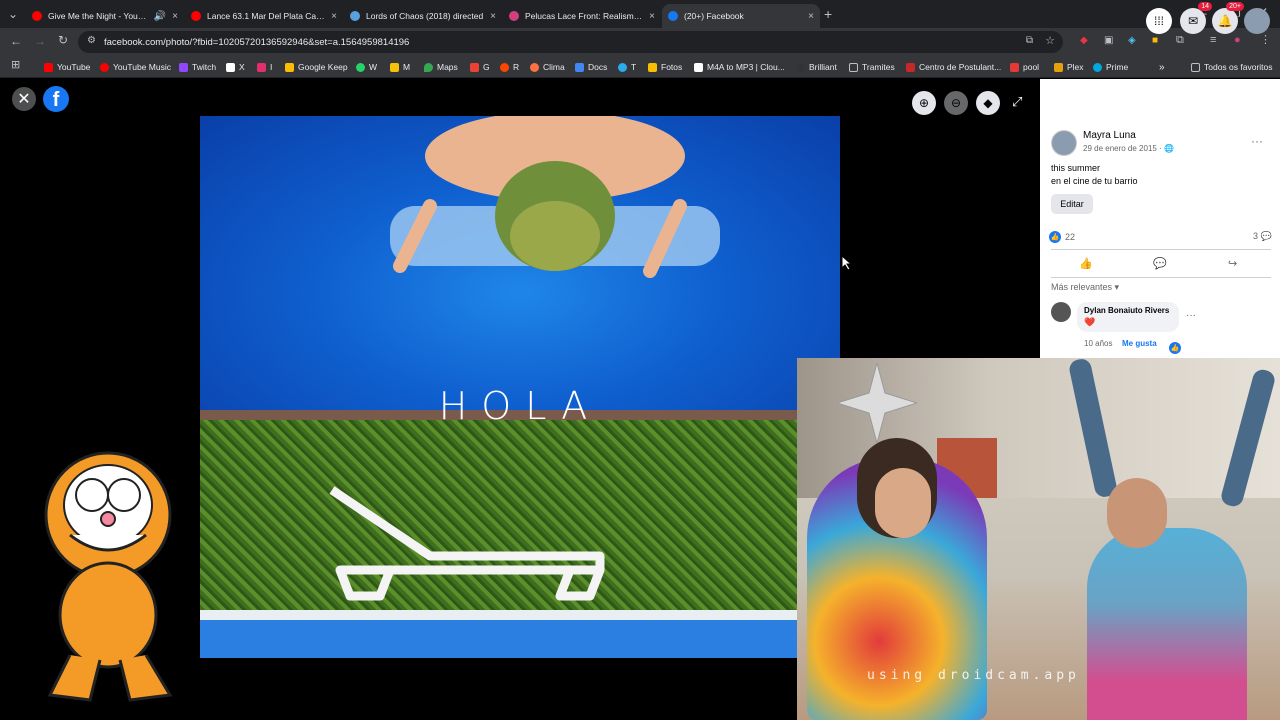 The height and width of the screenshot is (720, 1280). Describe the element at coordinates (423, 16) in the screenshot. I see `tab-lords-of-chaos: Lords of Chaos (2018) directed ×` at that location.